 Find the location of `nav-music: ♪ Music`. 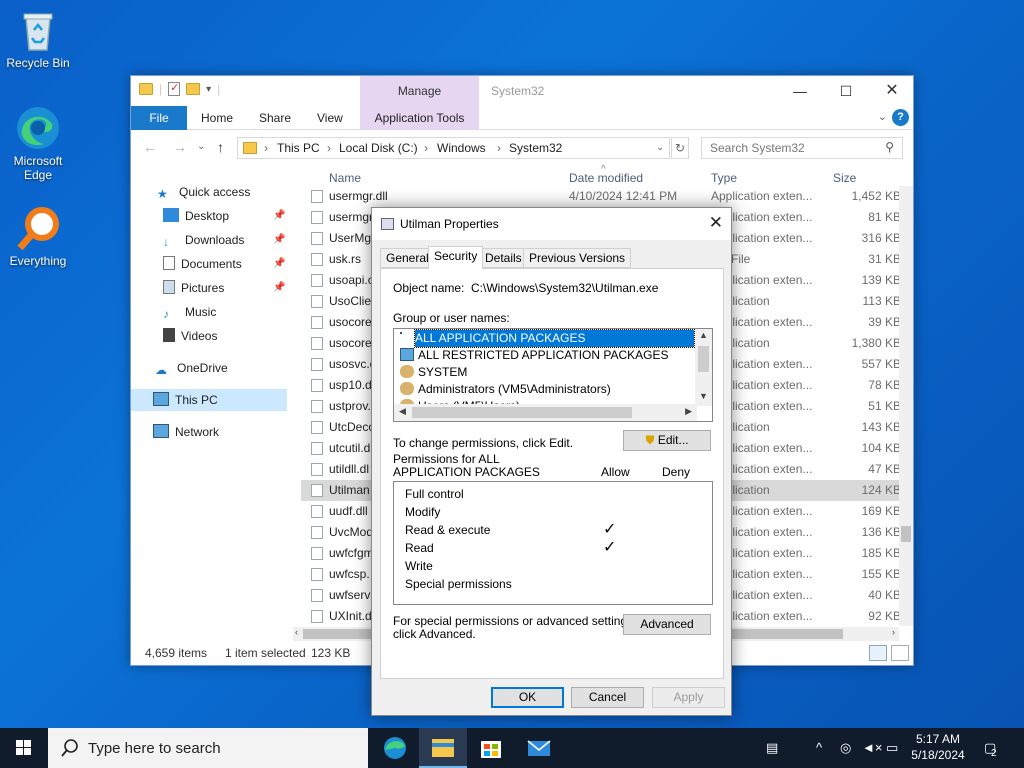

nav-music: ♪ Music is located at coordinates (189, 312).